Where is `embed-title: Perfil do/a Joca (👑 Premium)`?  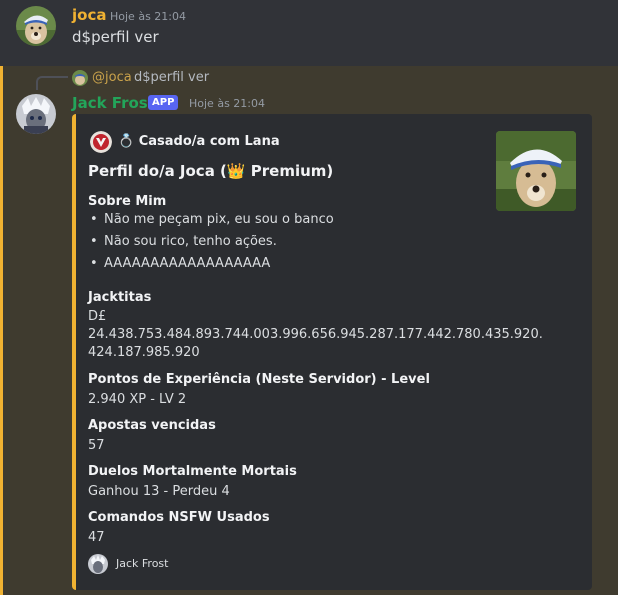 embed-title: Perfil do/a Joca (👑 Premium) is located at coordinates (211, 171).